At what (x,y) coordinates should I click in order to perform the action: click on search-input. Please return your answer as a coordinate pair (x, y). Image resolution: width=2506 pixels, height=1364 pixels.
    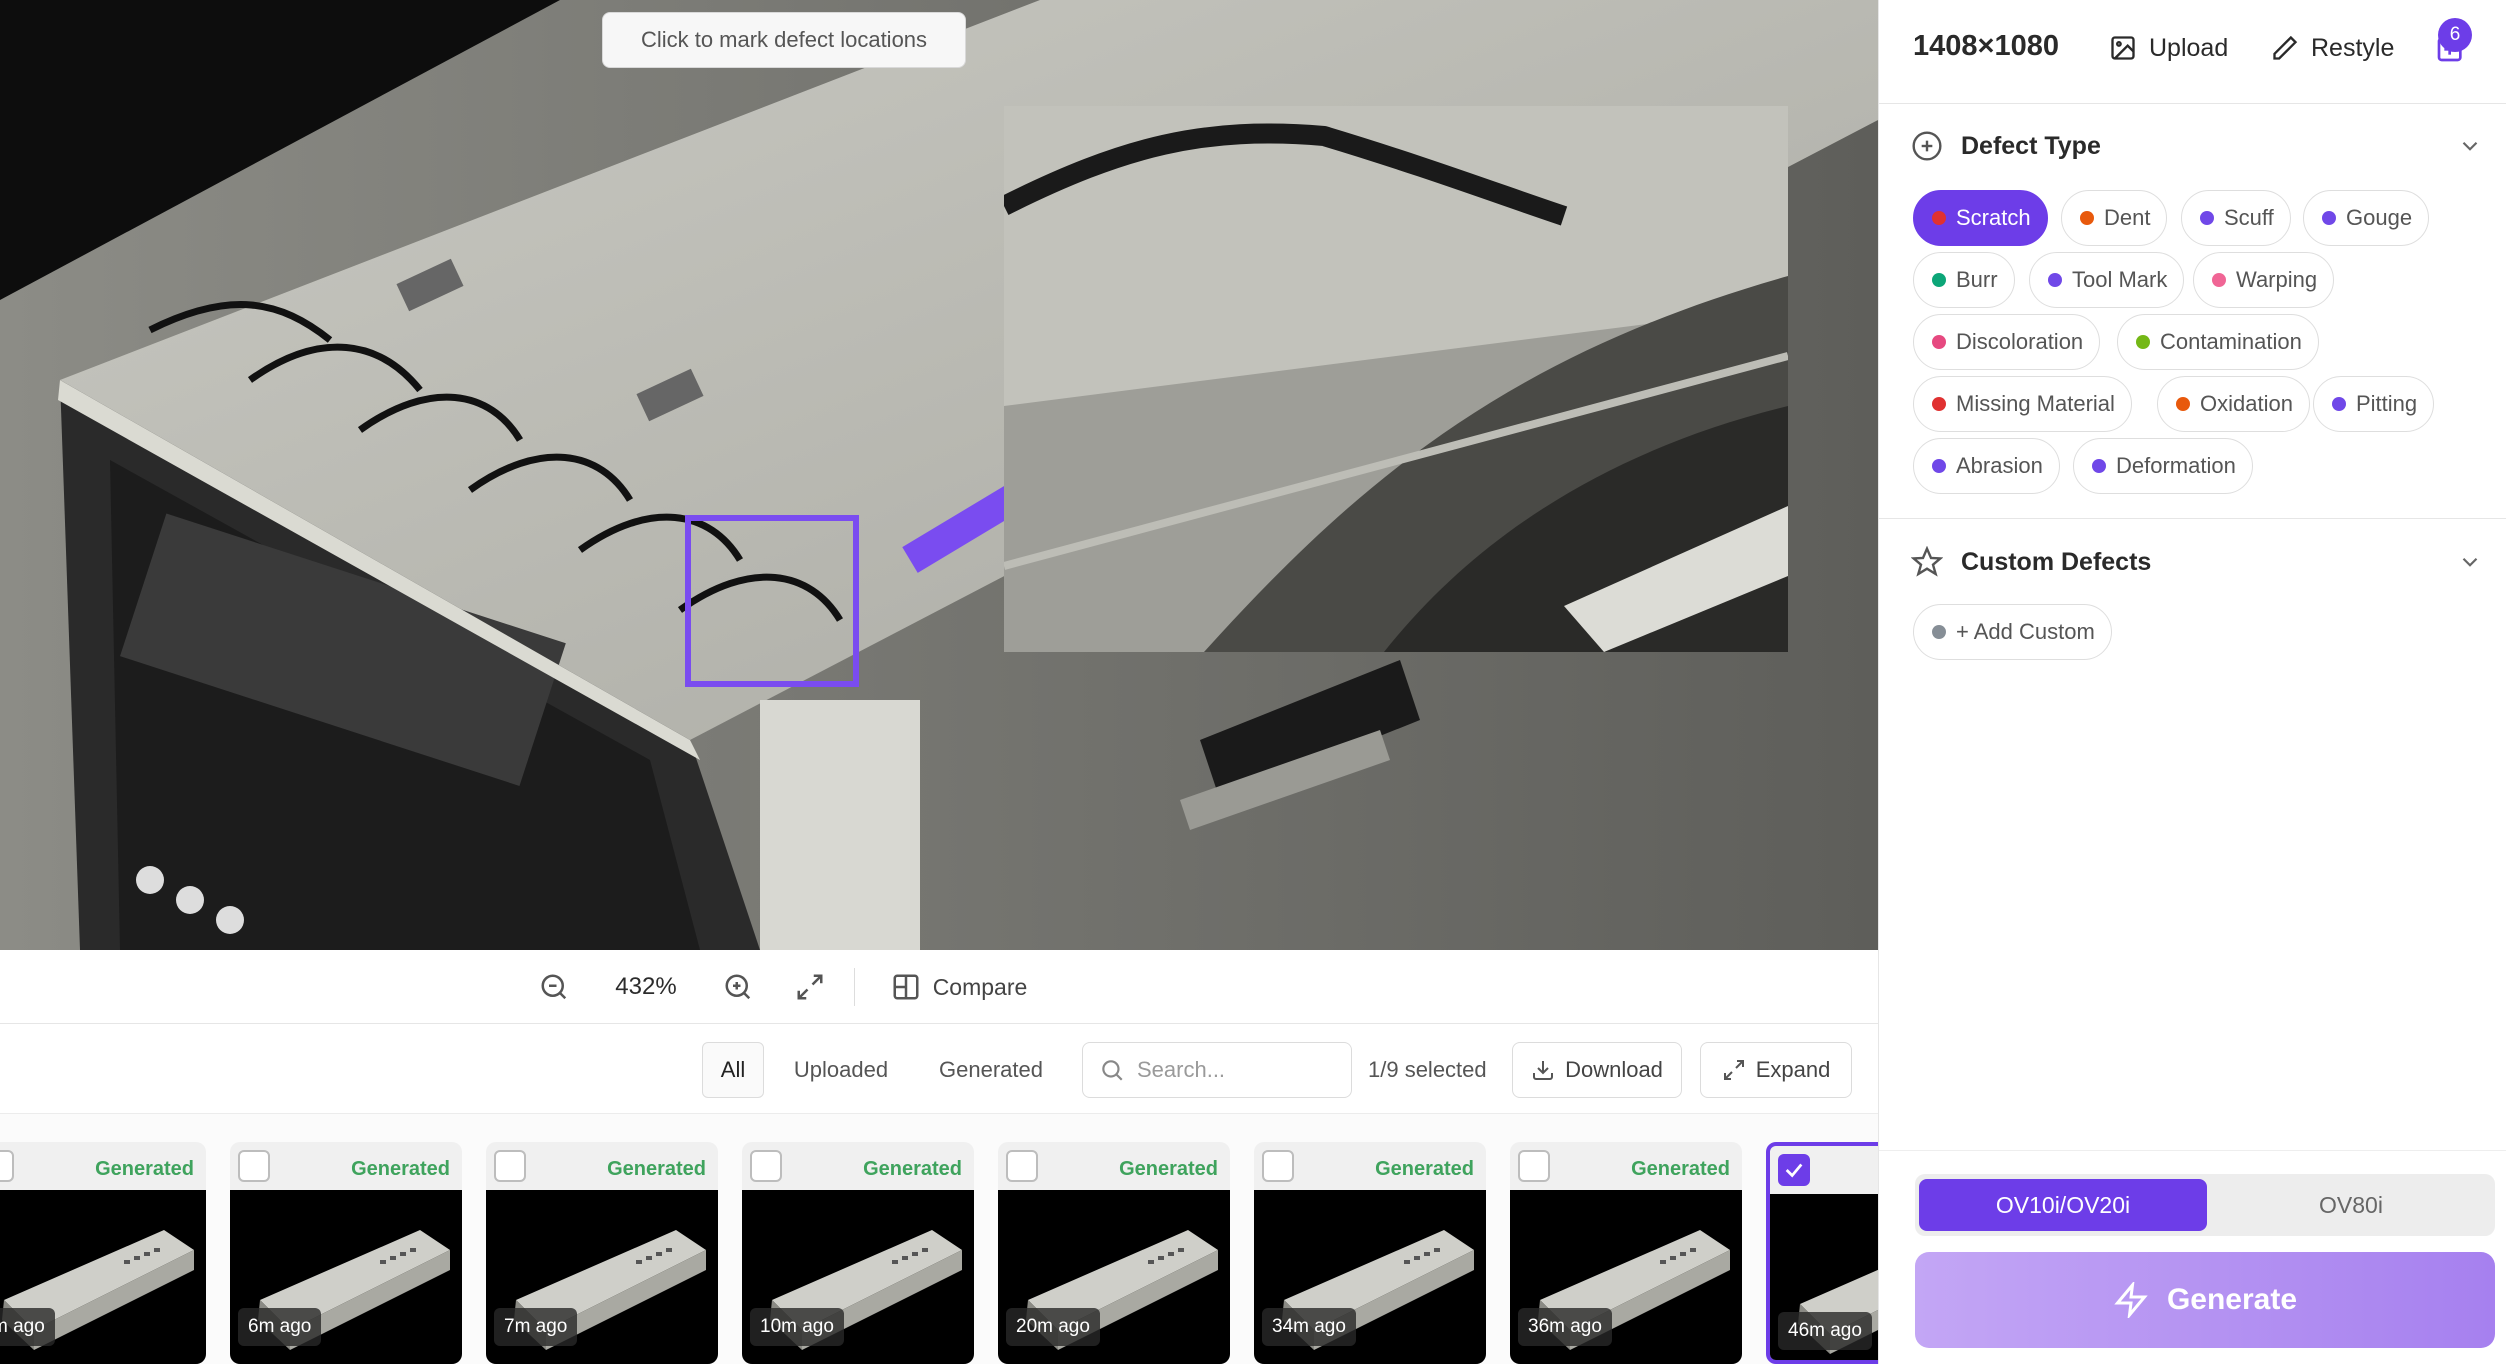
    Looking at the image, I should click on (1237, 1070).